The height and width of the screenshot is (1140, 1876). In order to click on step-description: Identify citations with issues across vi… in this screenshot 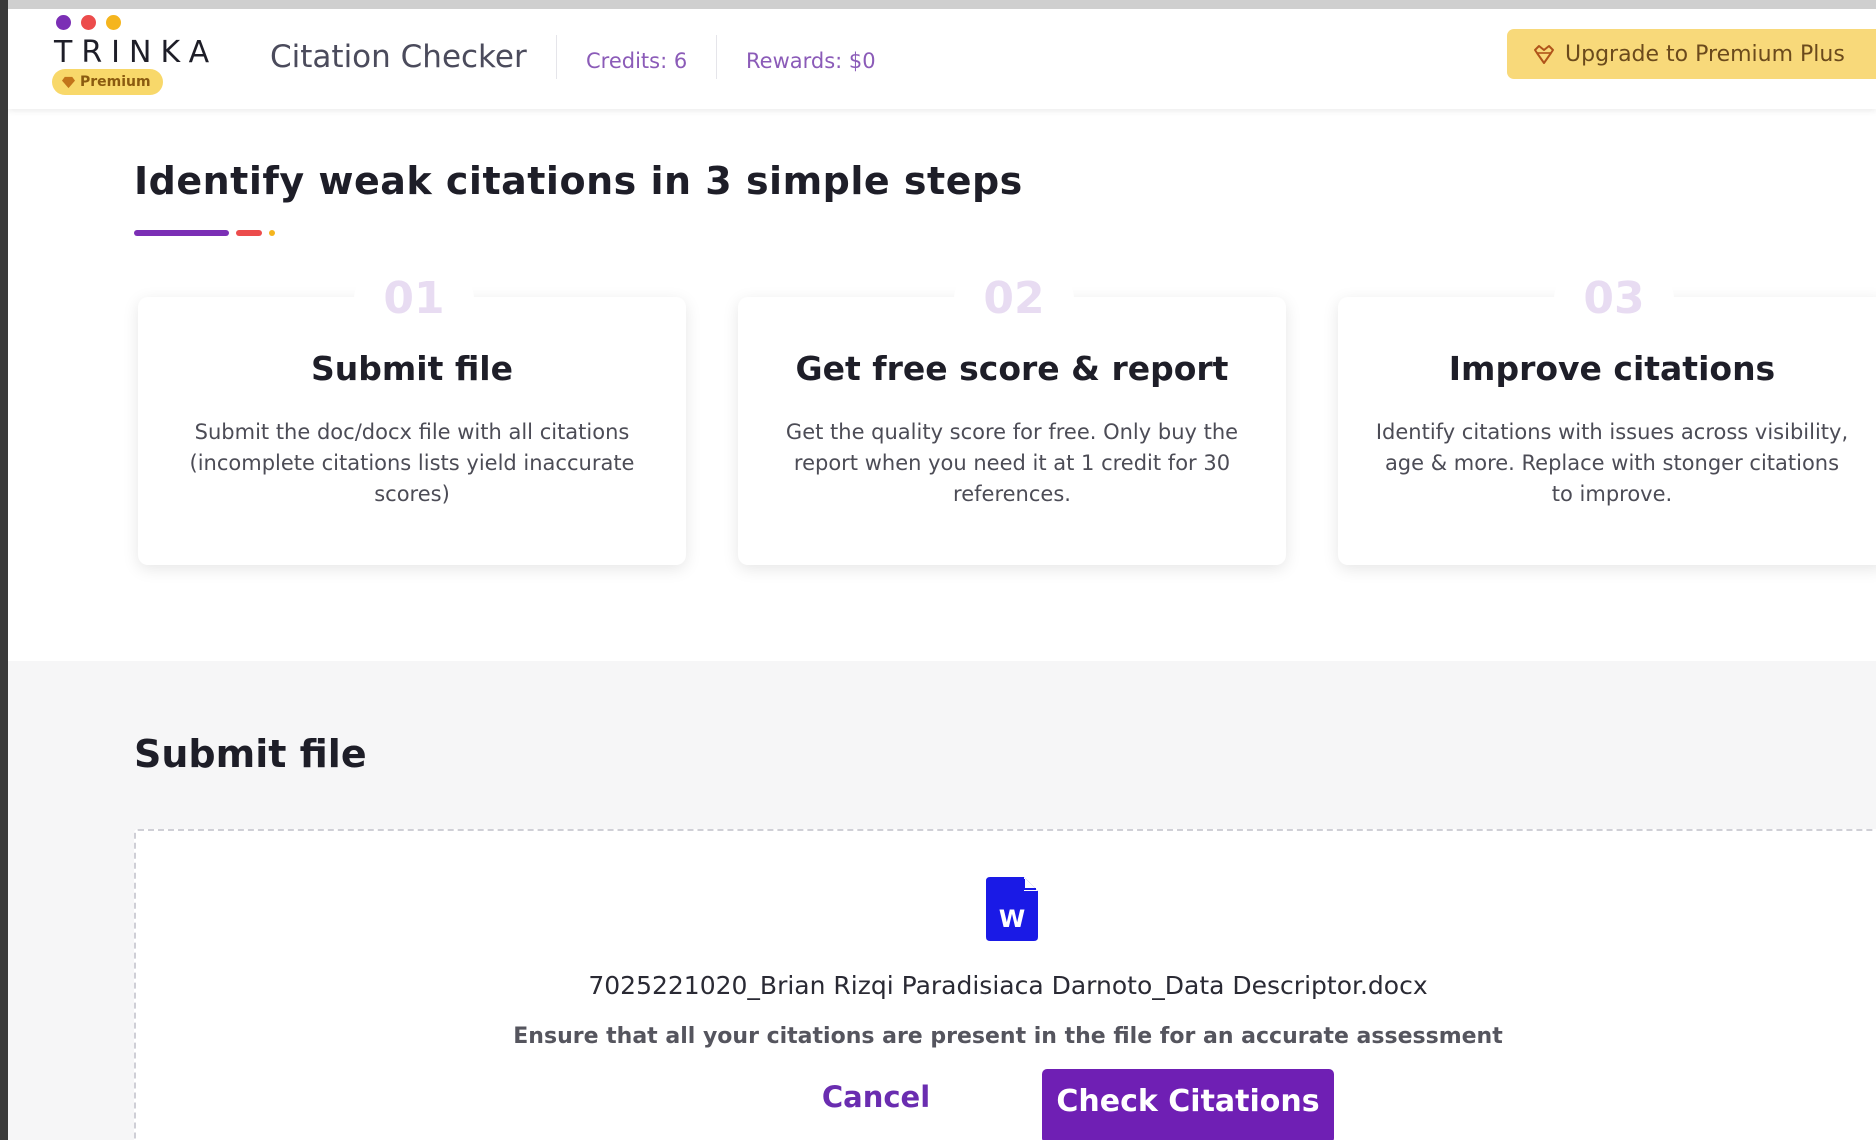, I will do `click(1612, 463)`.